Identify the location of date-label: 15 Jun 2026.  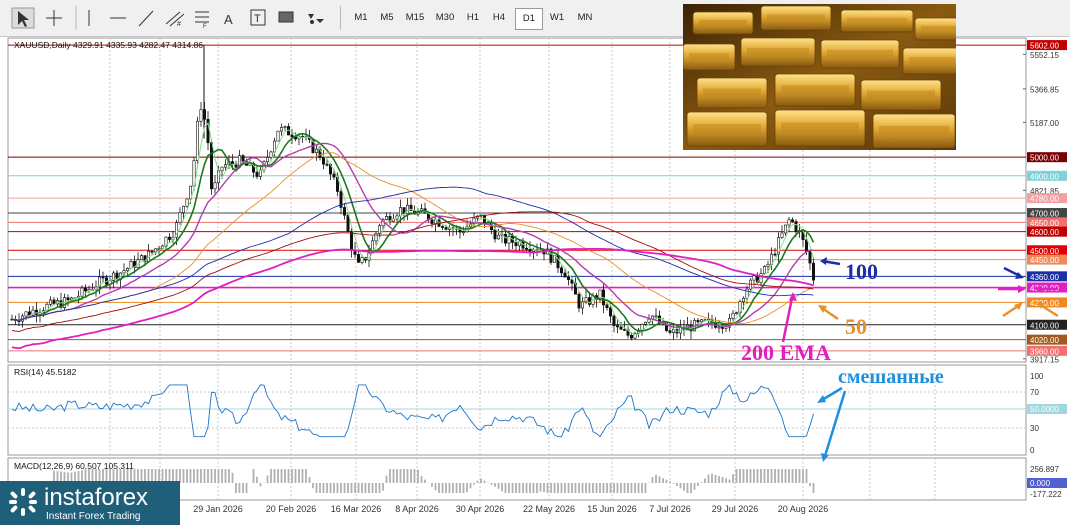
(612, 509).